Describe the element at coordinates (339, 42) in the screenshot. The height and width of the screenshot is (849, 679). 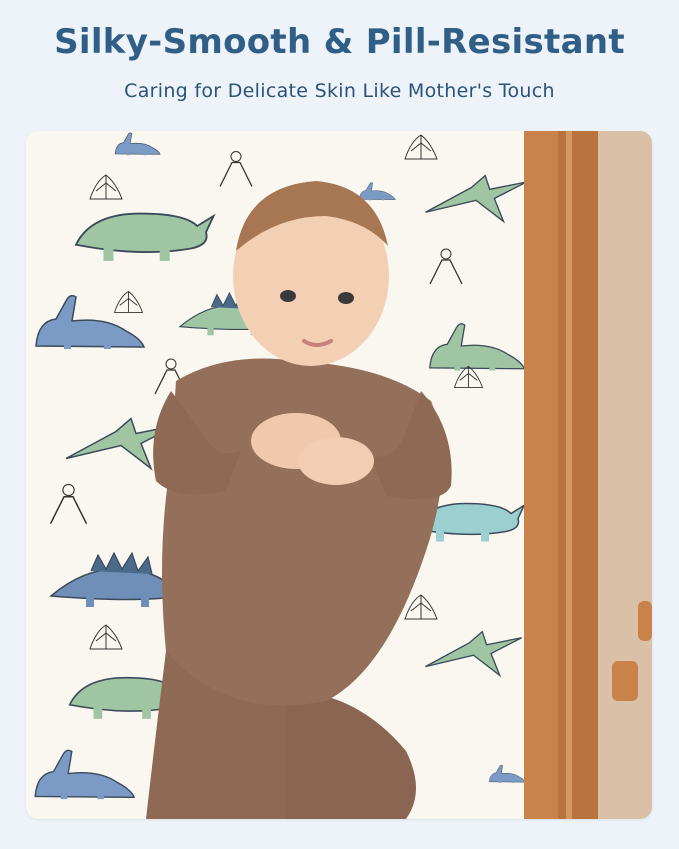
I see `headline: Silky-Smooth & Pill-Resistant` at that location.